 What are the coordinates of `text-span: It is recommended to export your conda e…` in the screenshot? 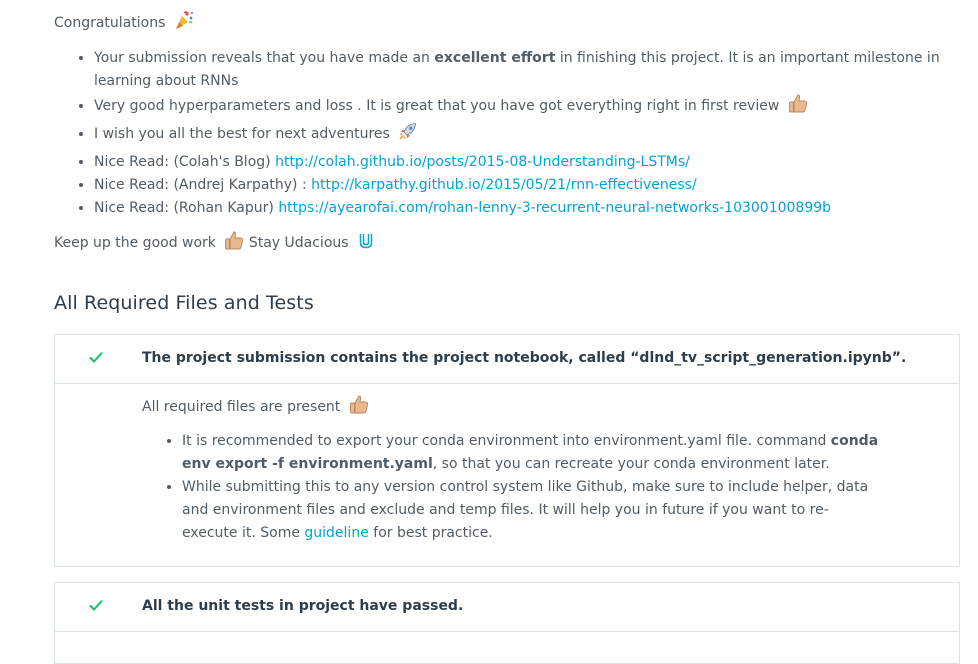 It's located at (506, 441).